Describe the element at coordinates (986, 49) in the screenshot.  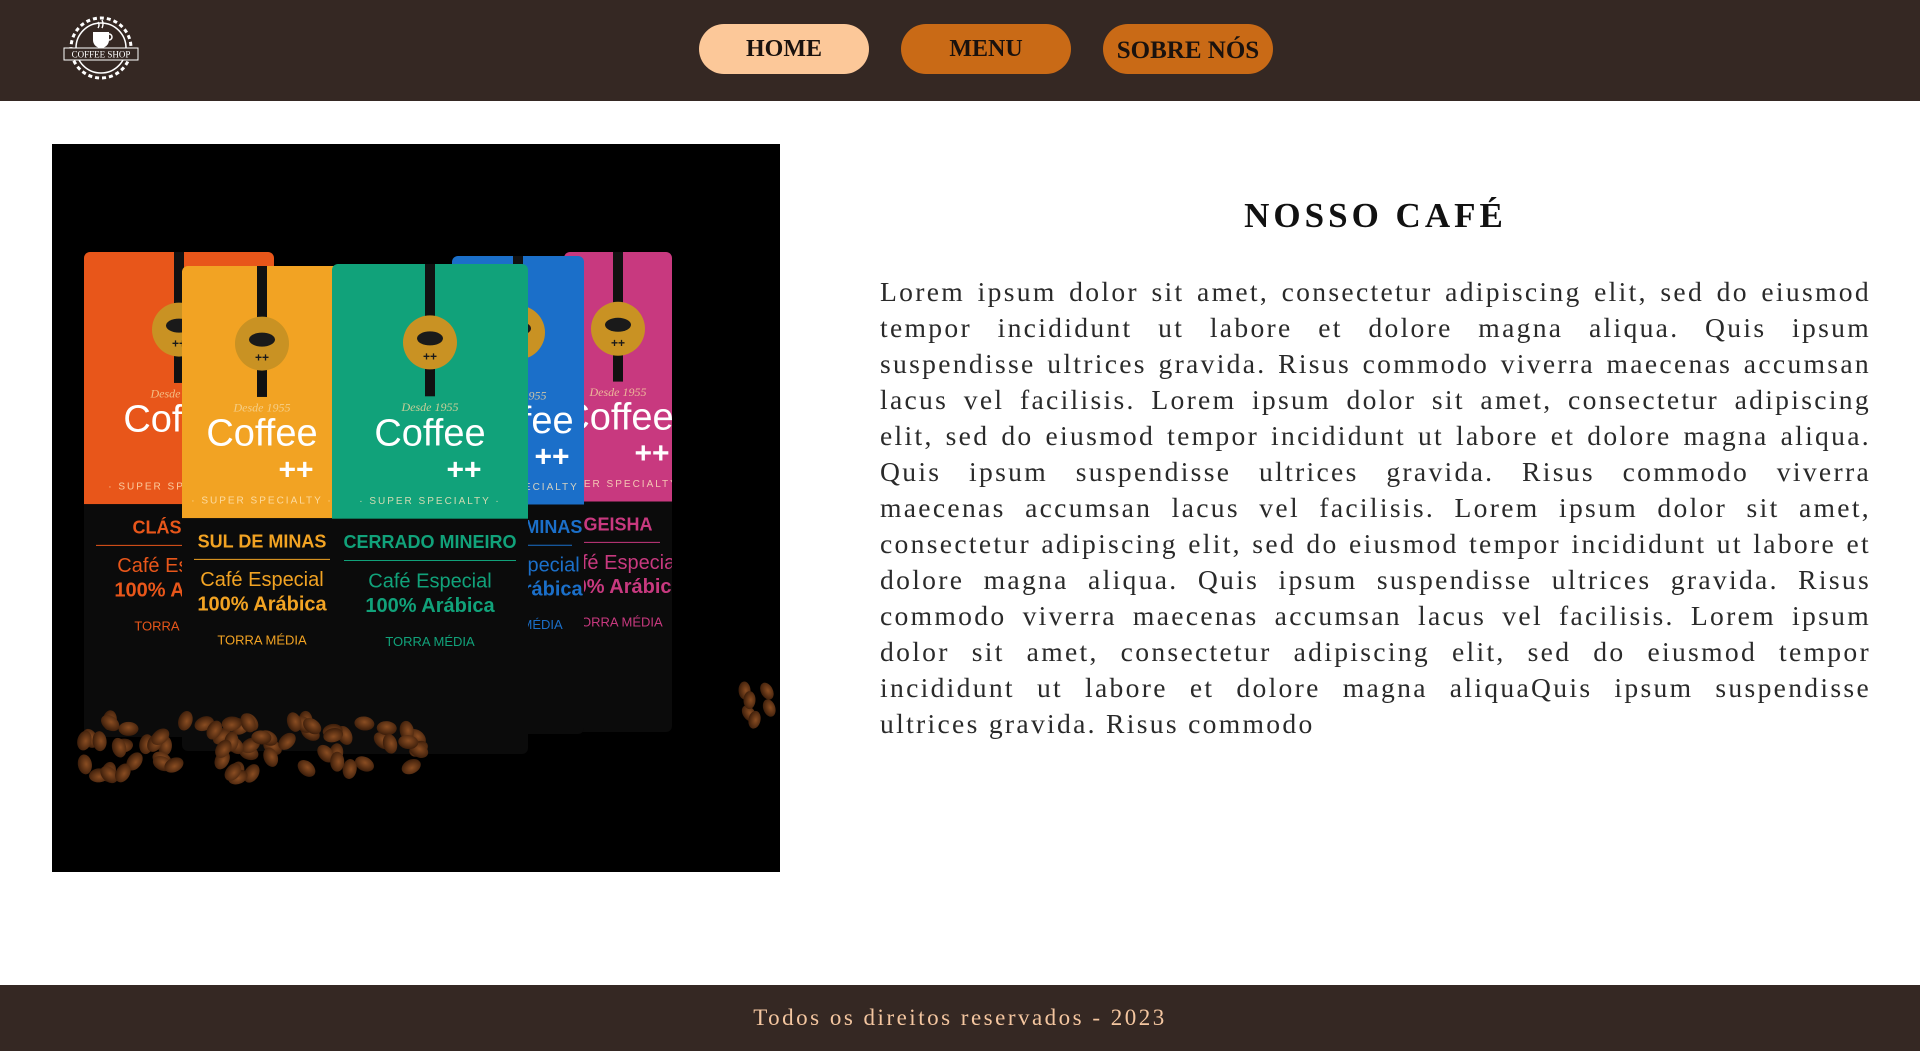
I see `nav-menu-button: MENU` at that location.